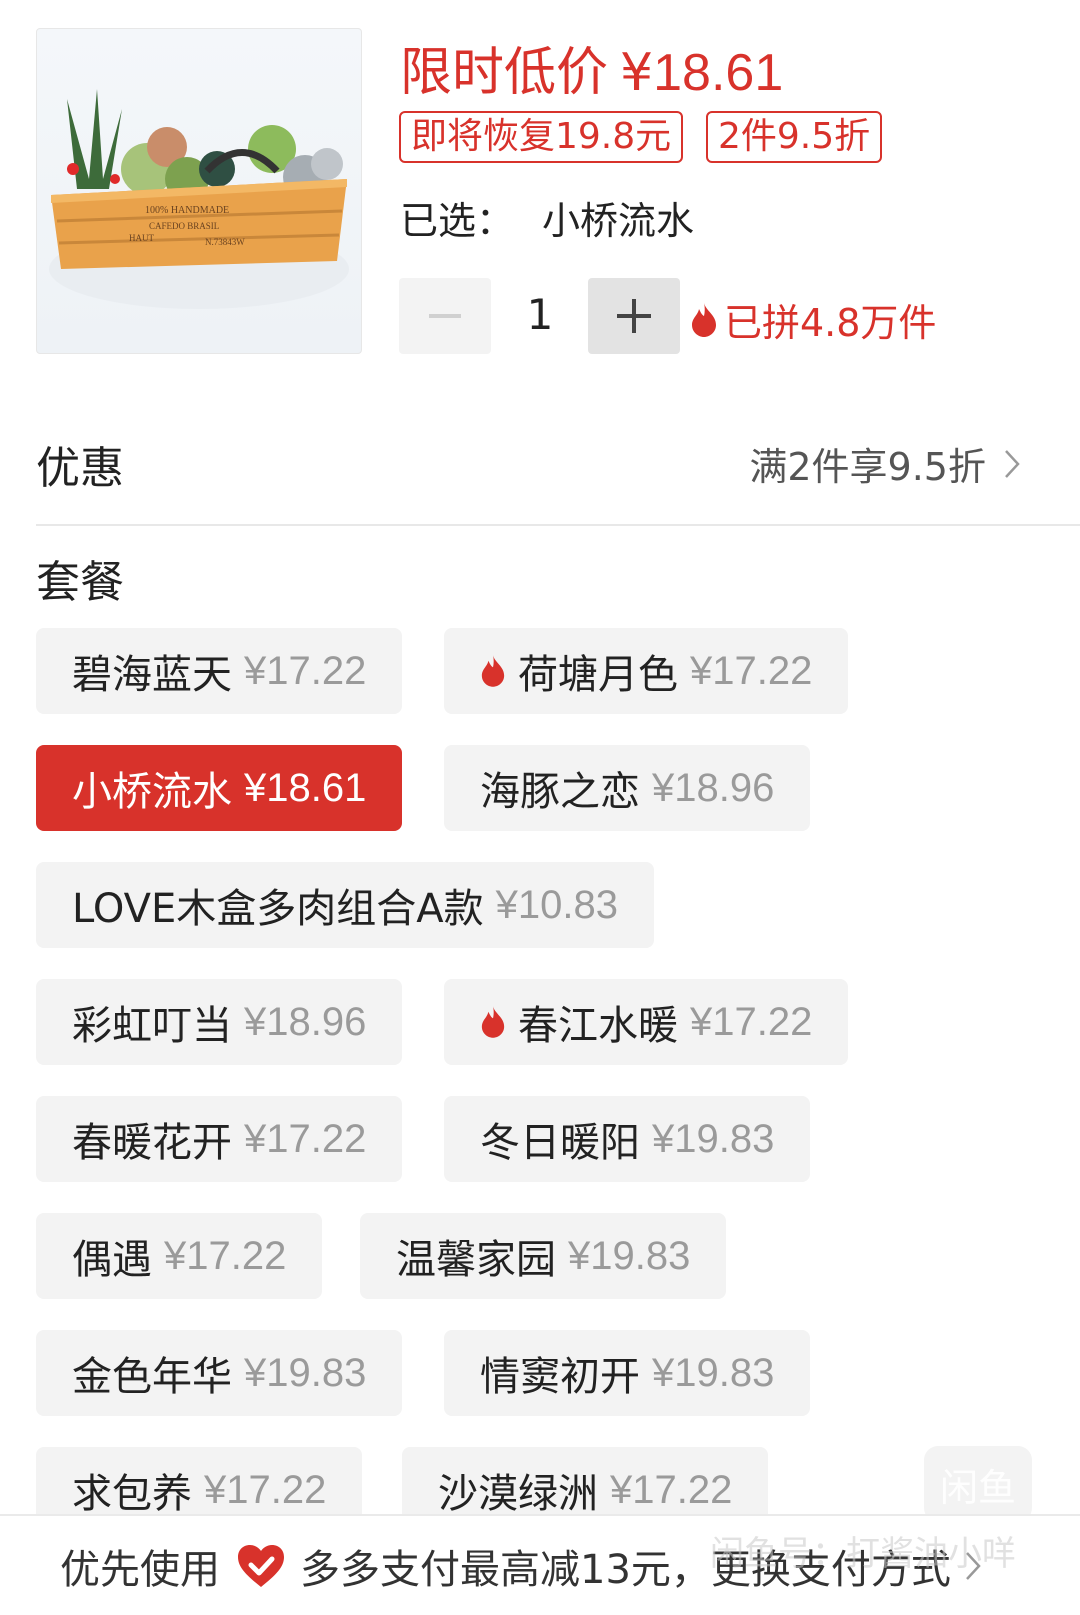 The width and height of the screenshot is (1080, 1615). What do you see at coordinates (598, 675) in the screenshot?
I see `package-option-name: 荷塘月色` at bounding box center [598, 675].